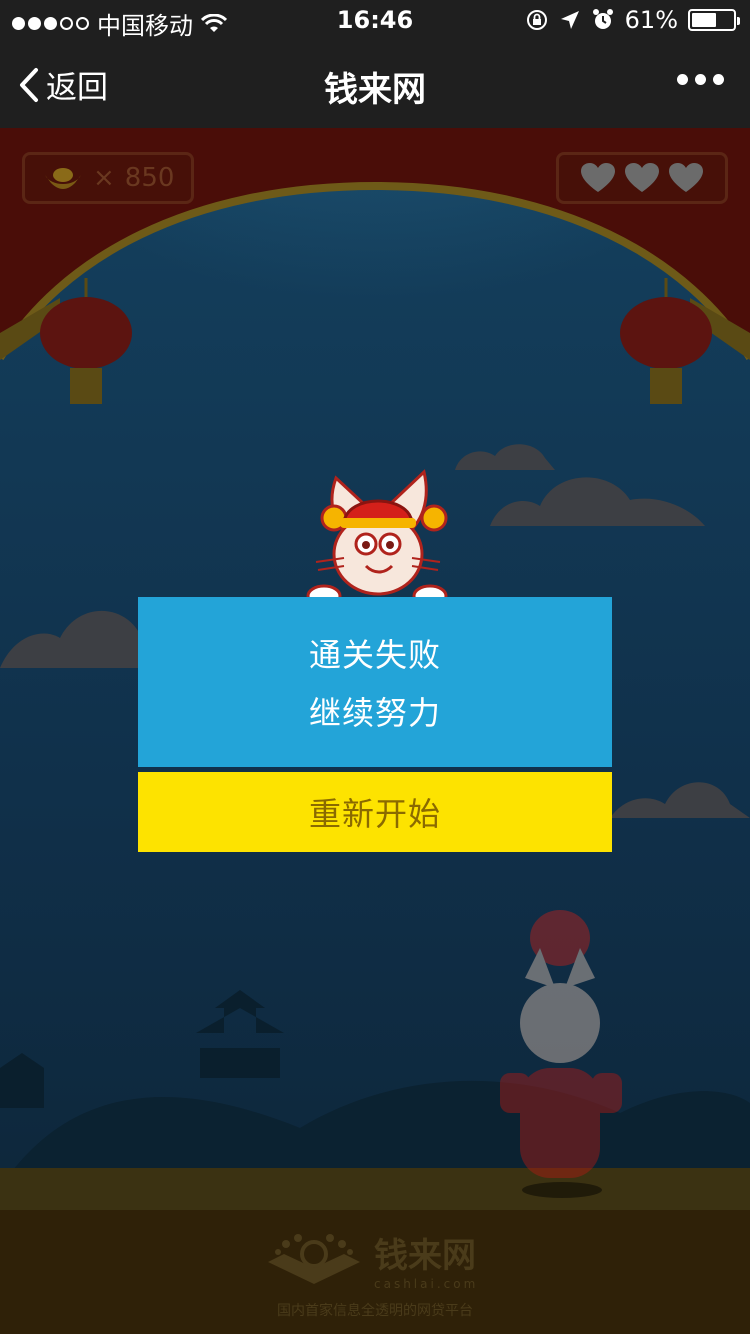  What do you see at coordinates (149, 178) in the screenshot?
I see `coin-count: 850` at bounding box center [149, 178].